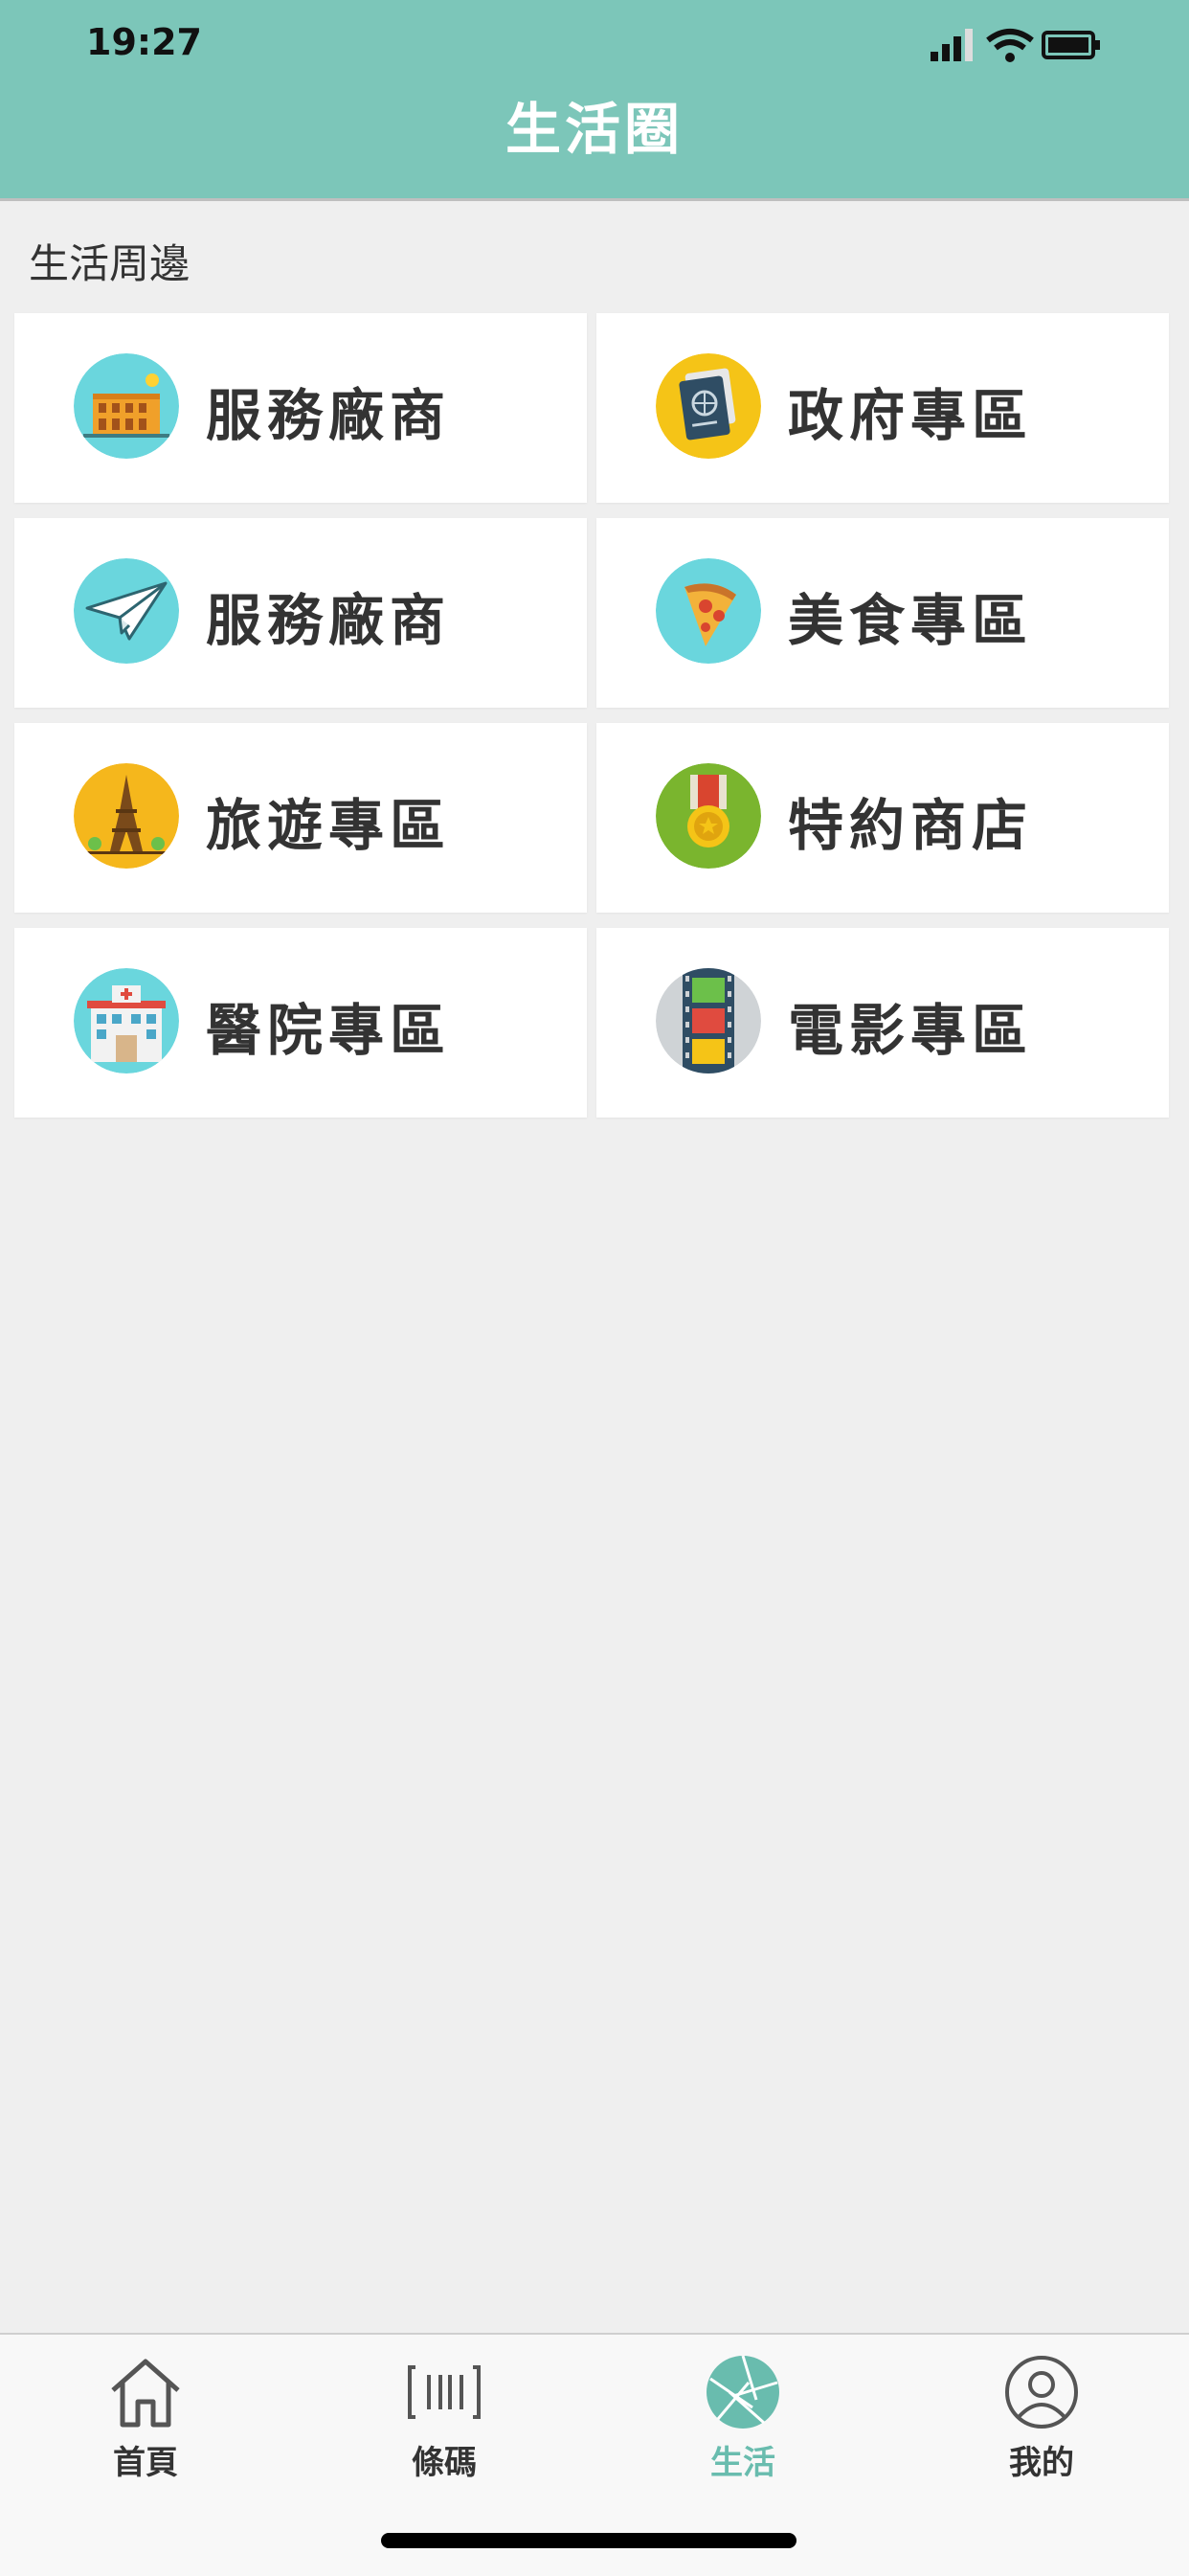  Describe the element at coordinates (708, 611) in the screenshot. I see `pizza-icon` at that location.